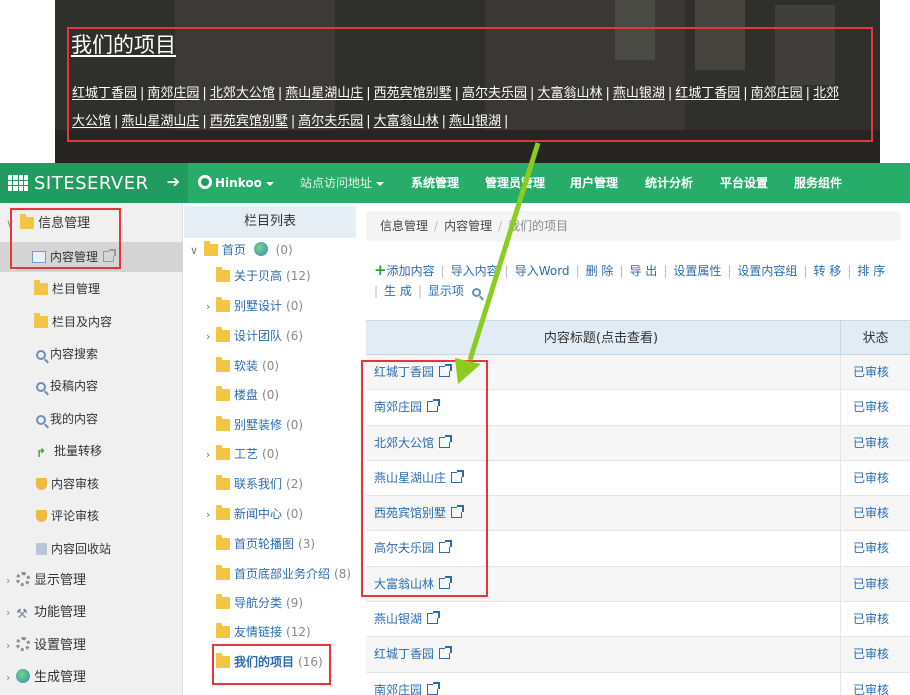 The height and width of the screenshot is (695, 910). What do you see at coordinates (91, 451) in the screenshot?
I see `sidebar-item-batch-move: ↱ 批量转移` at bounding box center [91, 451].